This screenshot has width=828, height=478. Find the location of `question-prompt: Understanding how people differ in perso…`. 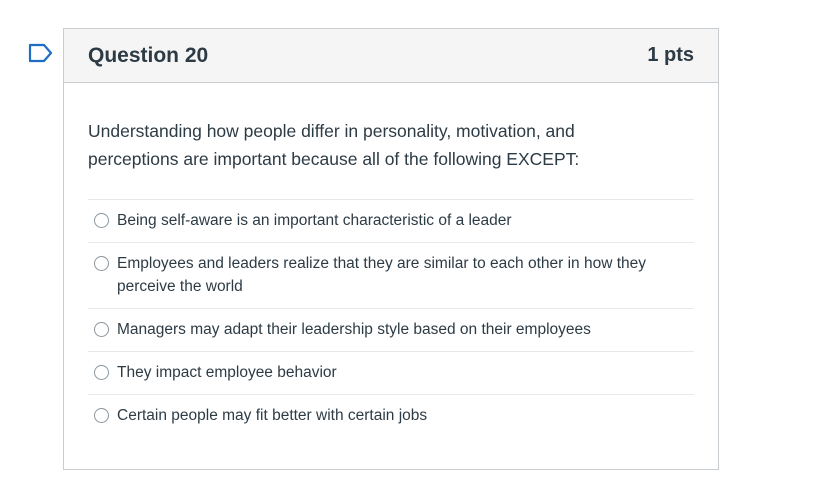

question-prompt: Understanding how people differ in perso… is located at coordinates (334, 145).